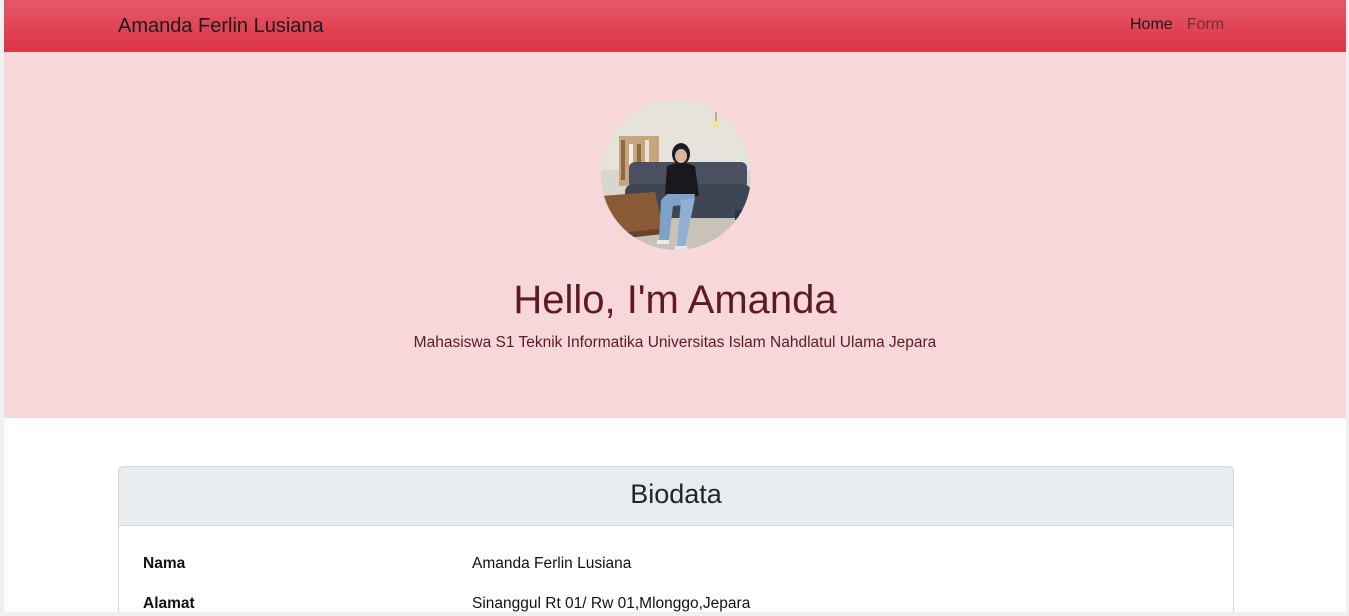 This screenshot has height=616, width=1349. Describe the element at coordinates (1177, 25) in the screenshot. I see `nav-links: Home Form` at that location.